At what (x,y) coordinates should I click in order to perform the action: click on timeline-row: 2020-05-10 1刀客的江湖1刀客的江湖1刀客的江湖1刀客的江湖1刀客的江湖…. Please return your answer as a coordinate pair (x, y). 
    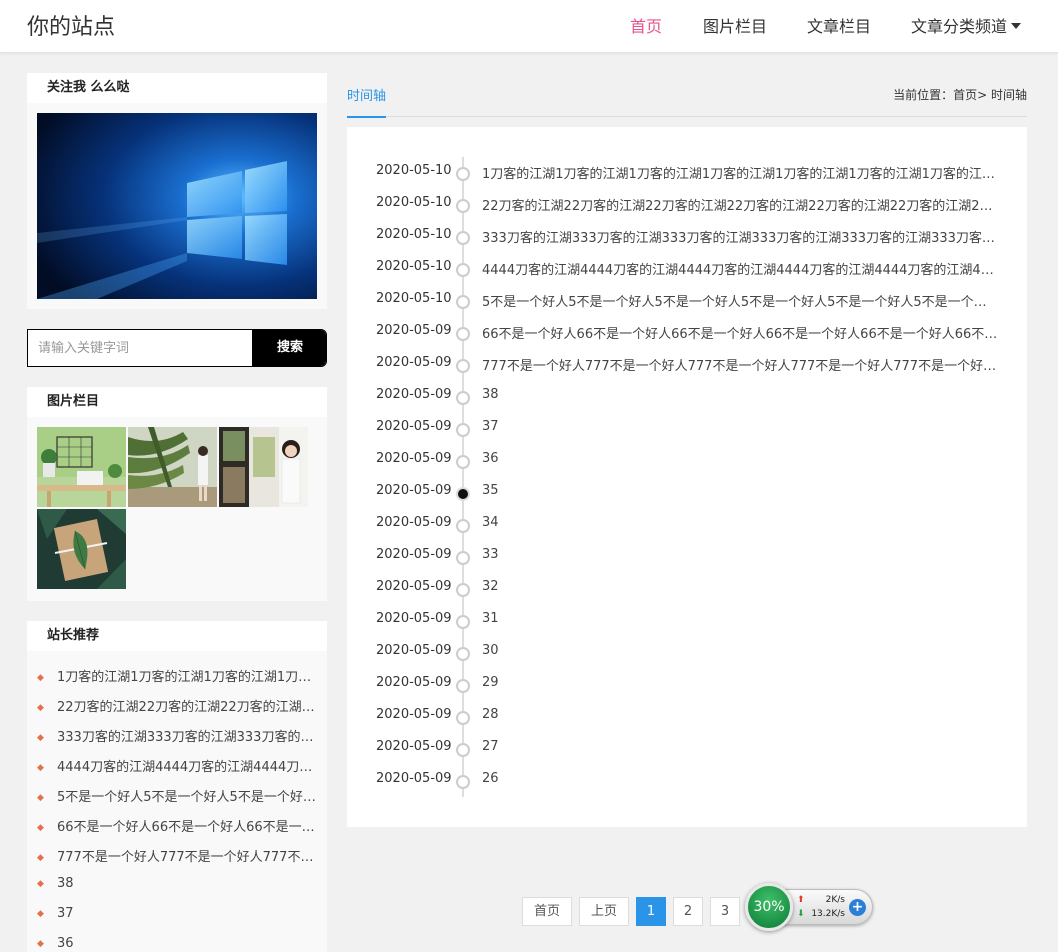
    Looking at the image, I should click on (687, 173).